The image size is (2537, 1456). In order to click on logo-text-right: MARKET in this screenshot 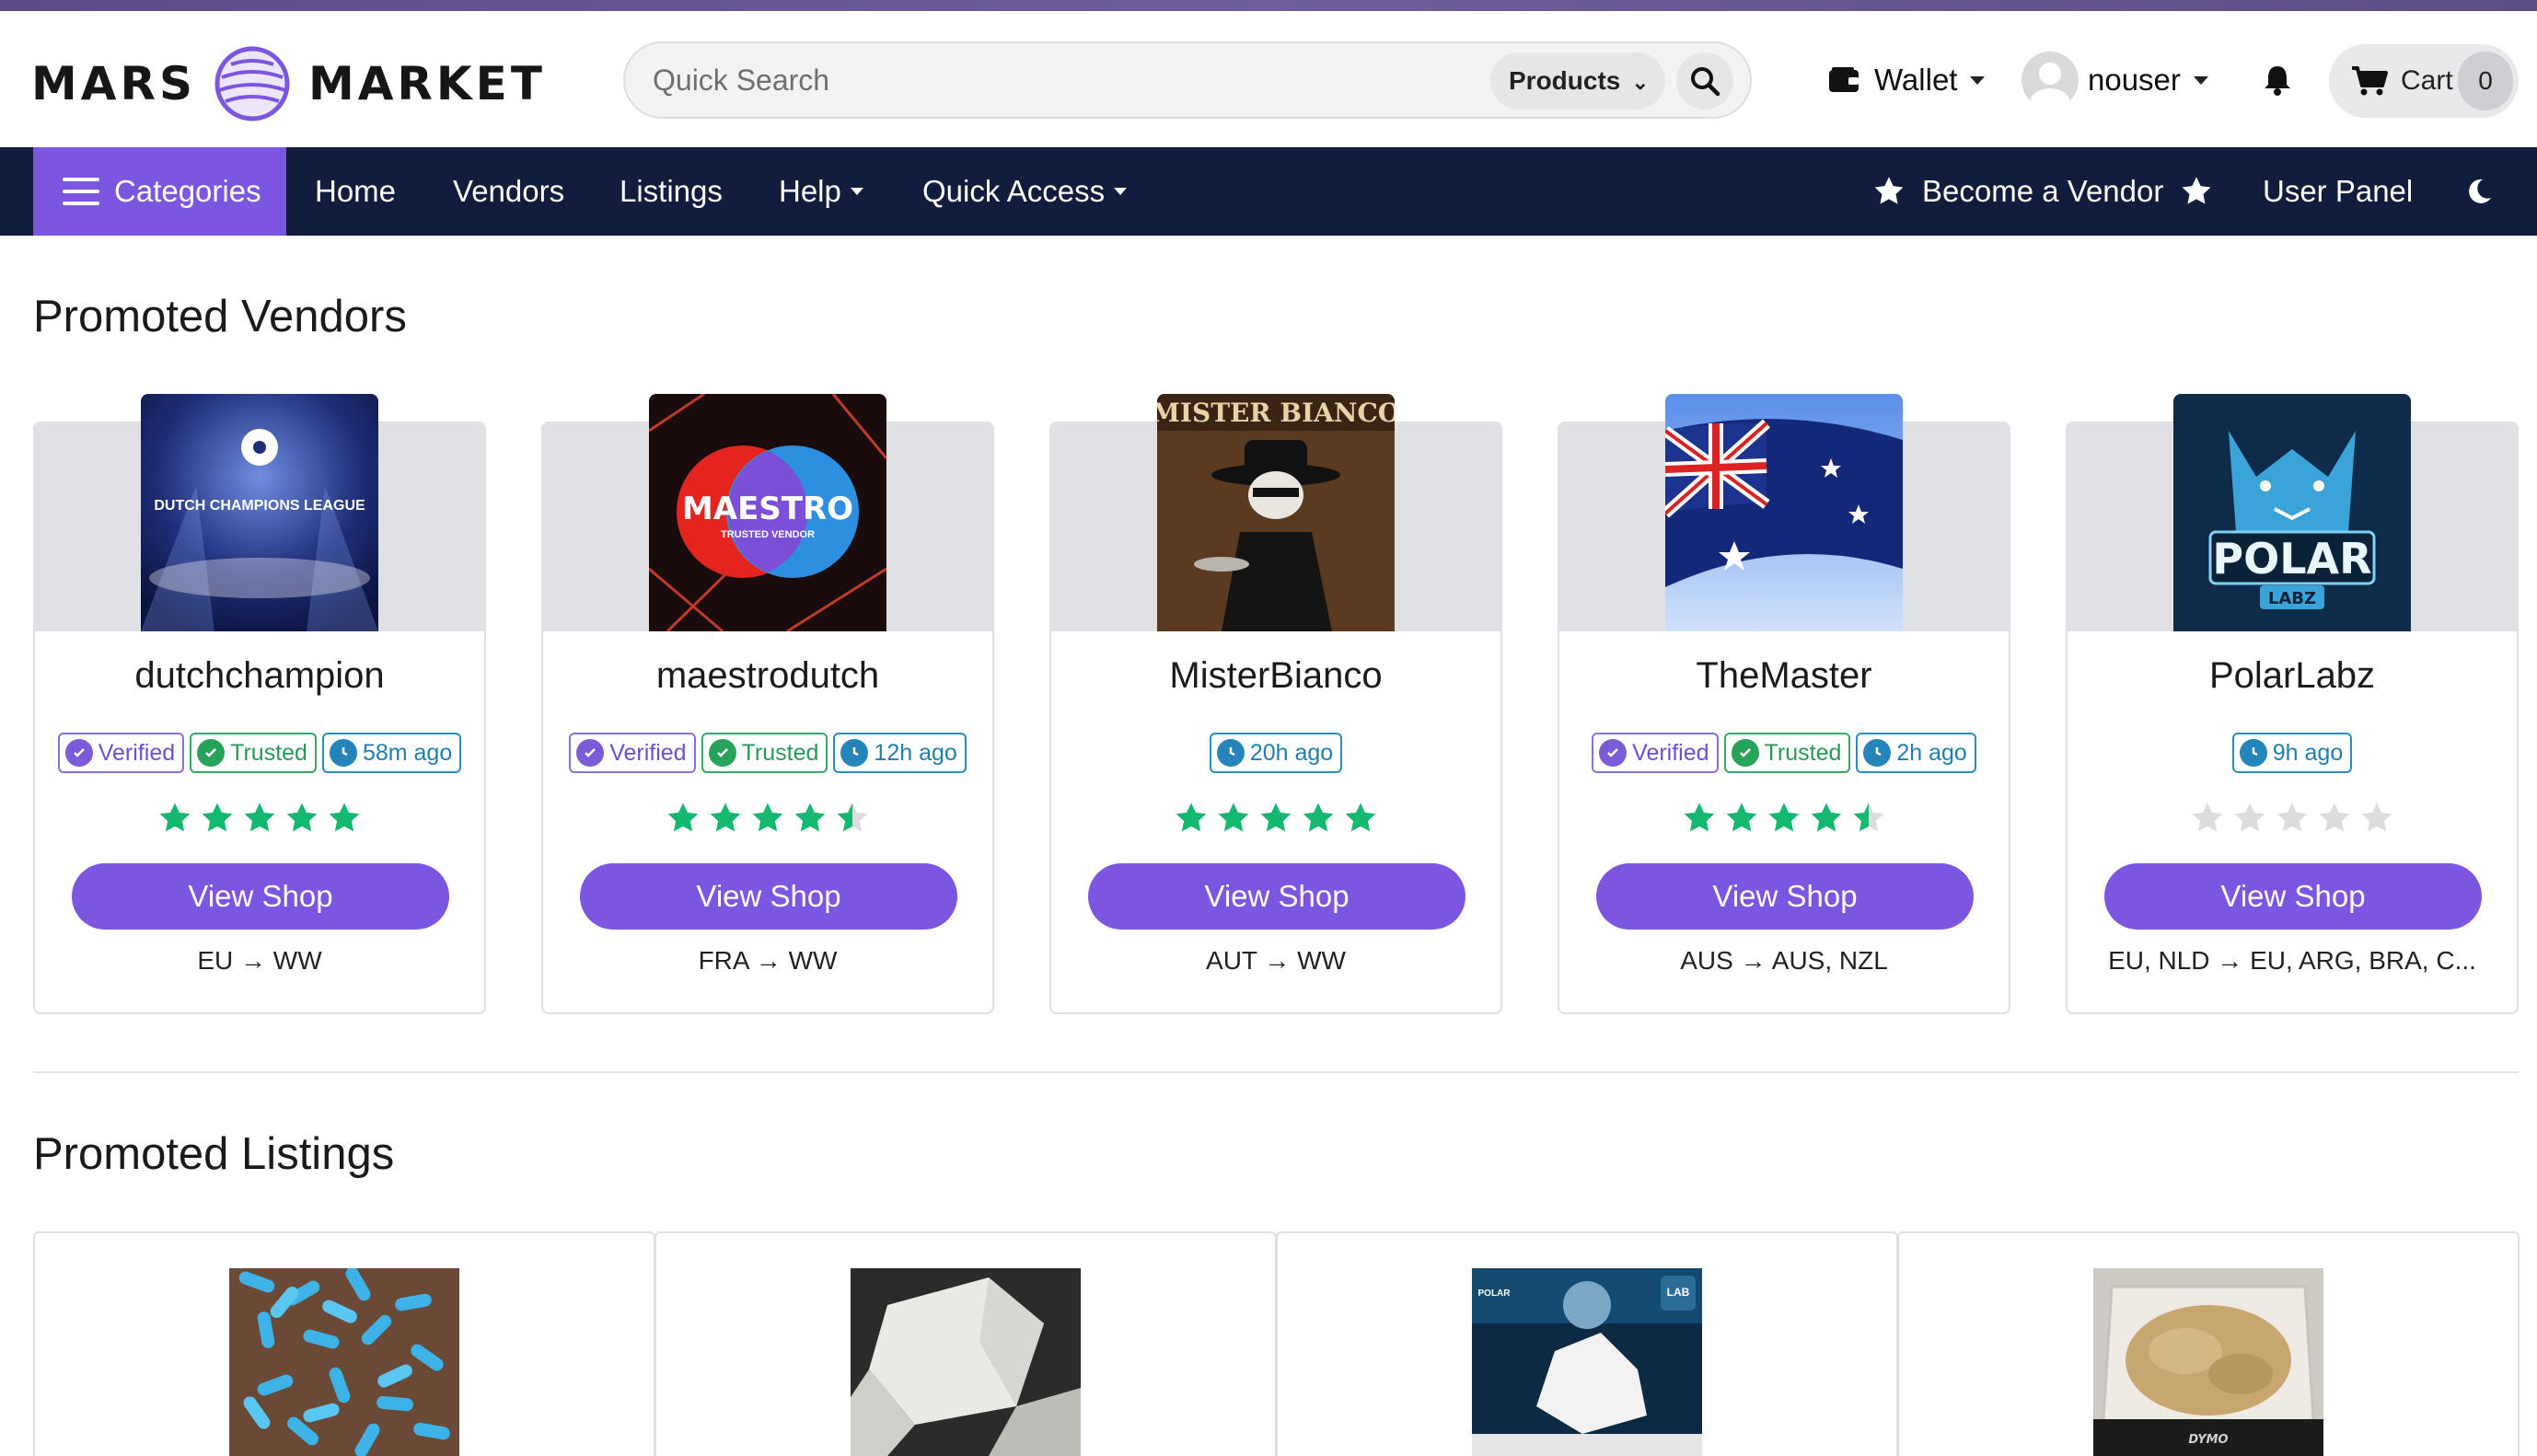, I will do `click(426, 83)`.